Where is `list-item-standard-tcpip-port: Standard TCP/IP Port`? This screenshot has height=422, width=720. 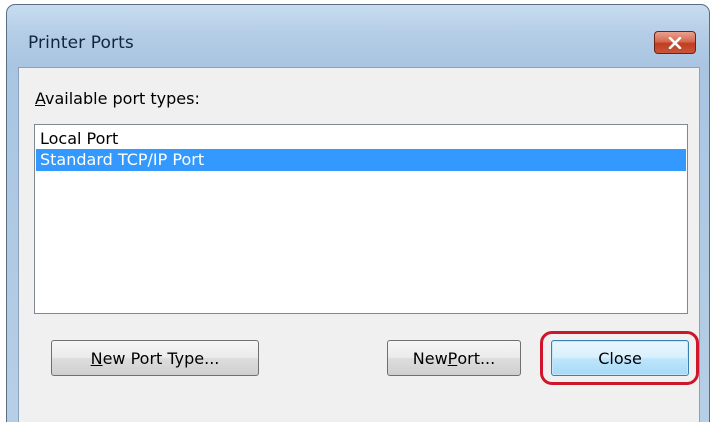 list-item-standard-tcpip-port: Standard TCP/IP Port is located at coordinates (361, 160).